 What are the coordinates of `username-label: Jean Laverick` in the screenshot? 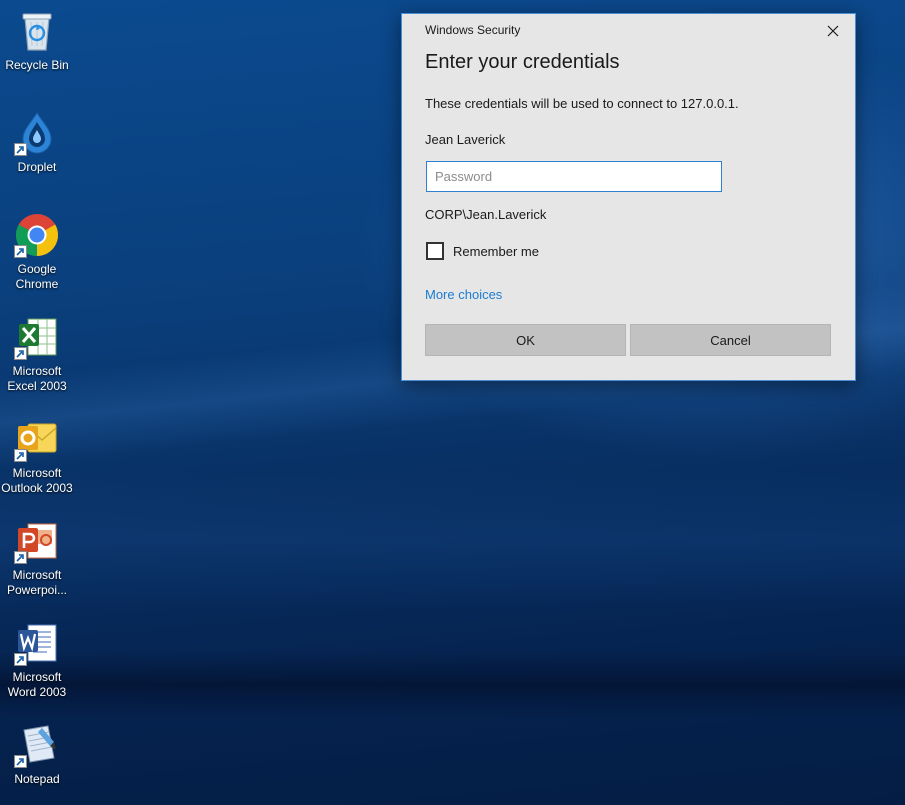 It's located at (465, 139).